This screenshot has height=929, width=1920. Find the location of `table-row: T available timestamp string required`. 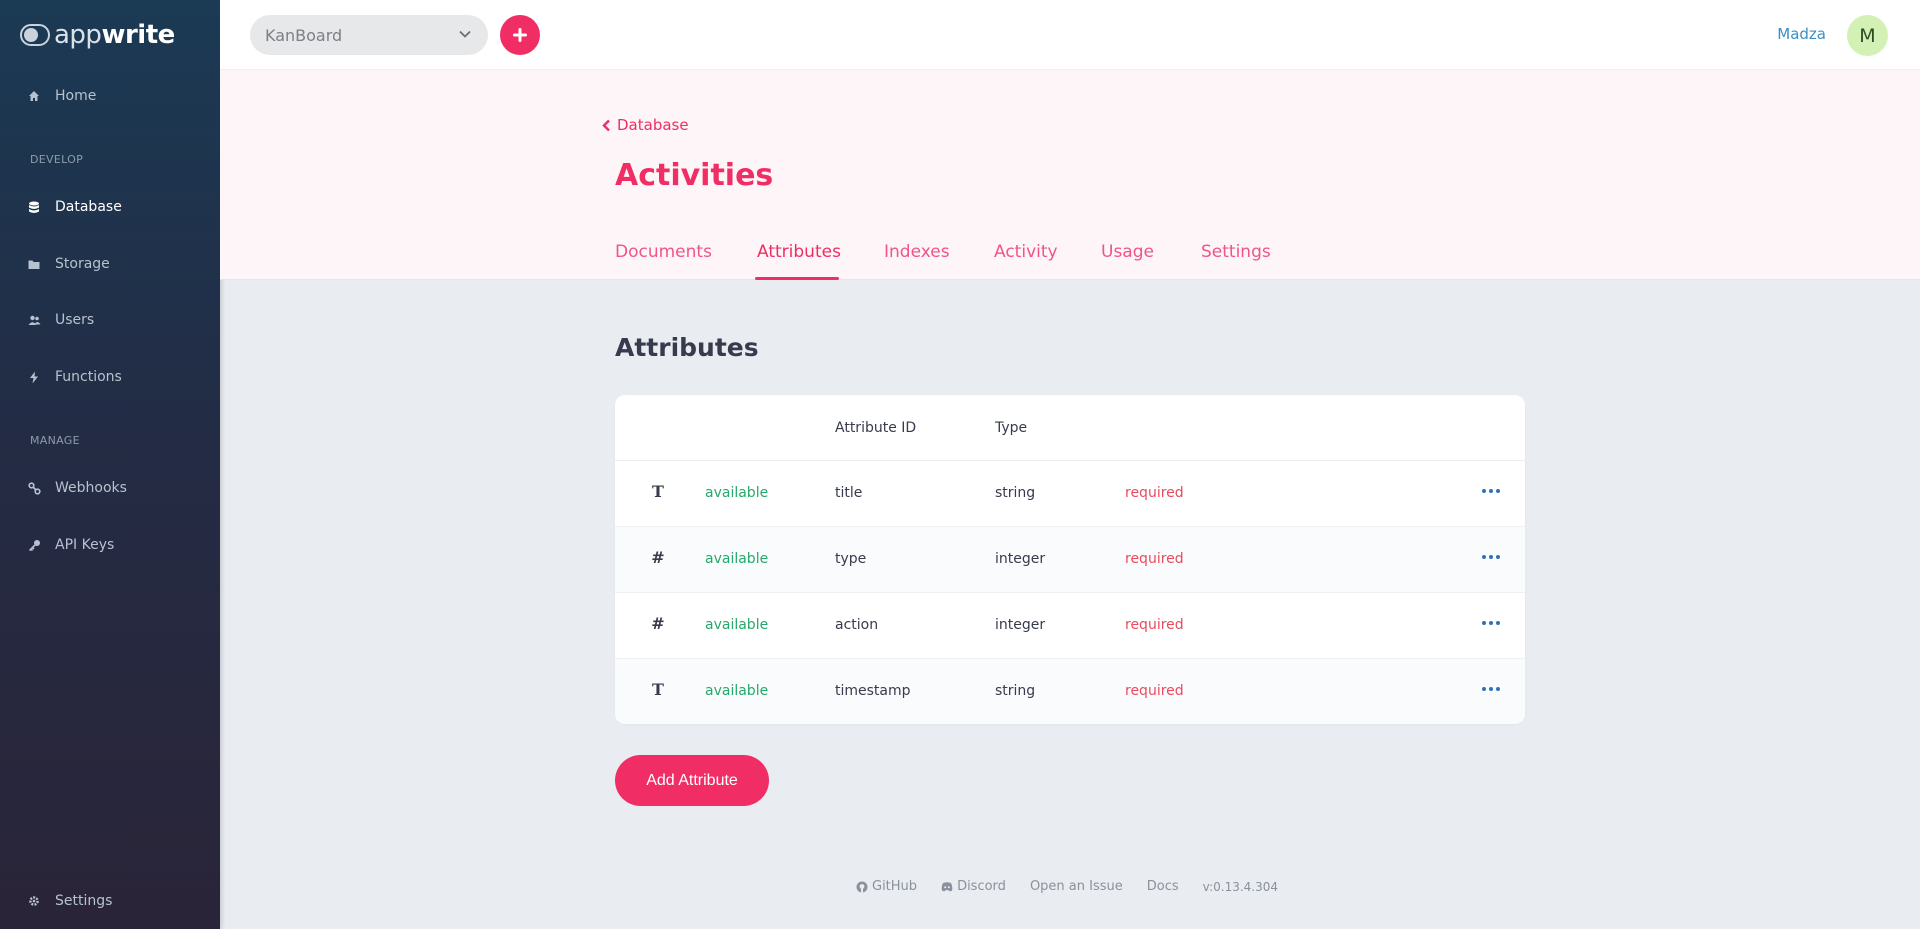

table-row: T available timestamp string required is located at coordinates (1070, 691).